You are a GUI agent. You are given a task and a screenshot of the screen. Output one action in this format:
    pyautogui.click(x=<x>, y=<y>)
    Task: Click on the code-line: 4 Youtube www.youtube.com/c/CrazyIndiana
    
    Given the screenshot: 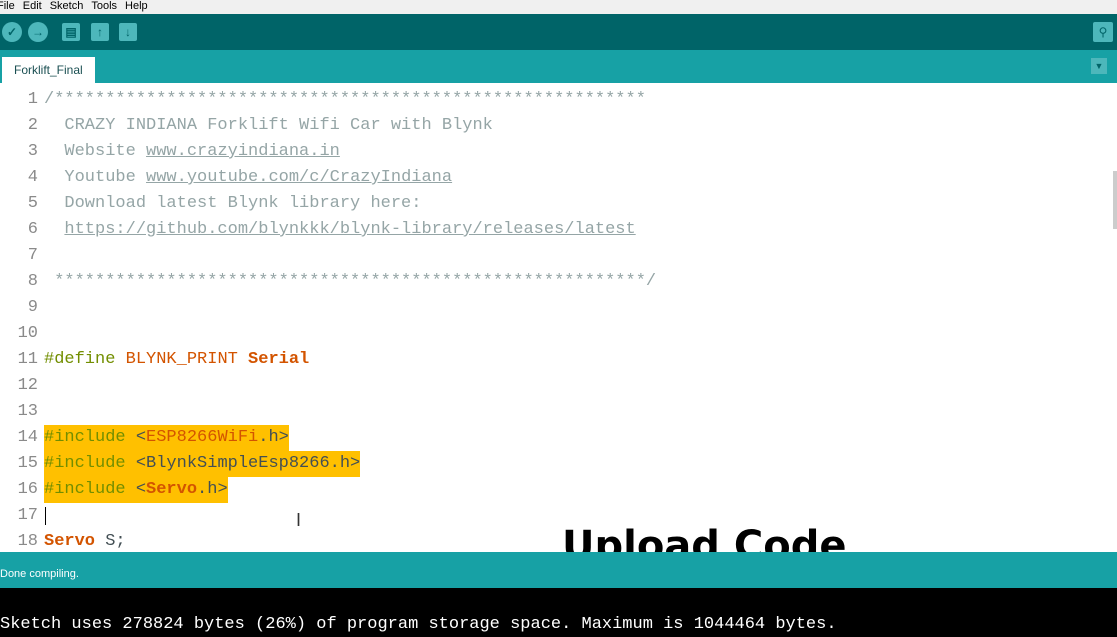 What is the action you would take?
    pyautogui.click(x=558, y=178)
    